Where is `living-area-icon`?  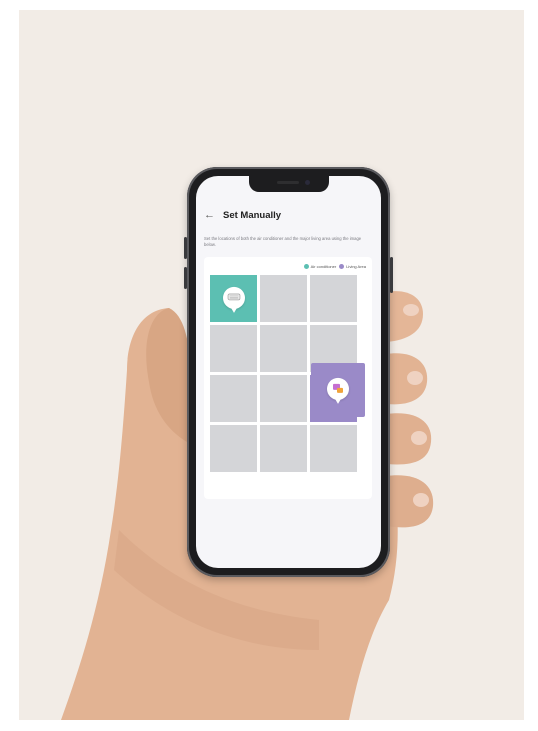 living-area-icon is located at coordinates (338, 388).